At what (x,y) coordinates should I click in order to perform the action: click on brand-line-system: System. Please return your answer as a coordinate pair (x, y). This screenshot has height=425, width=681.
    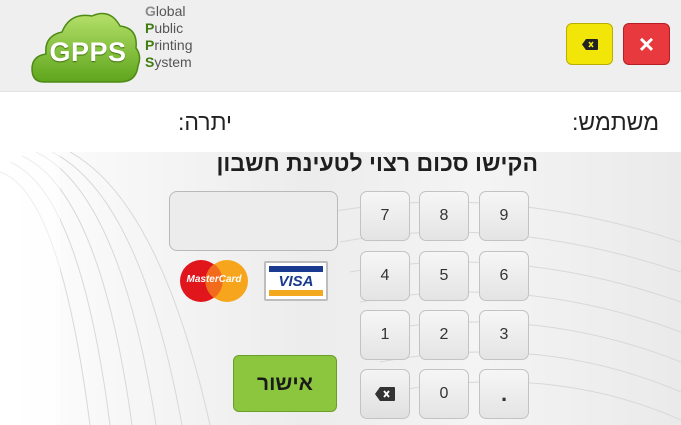
    Looking at the image, I should click on (168, 62).